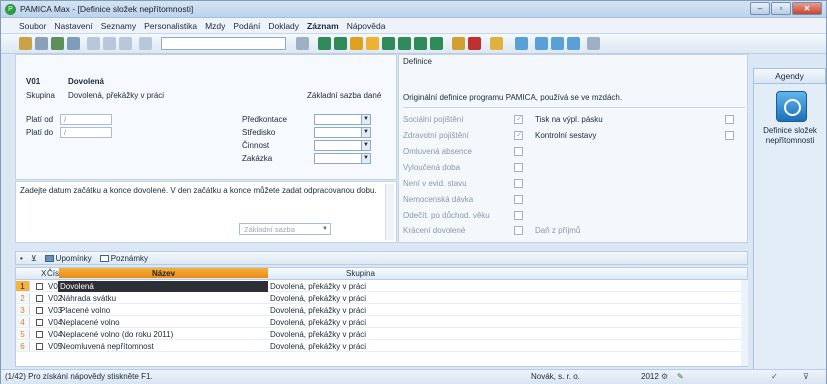 Image resolution: width=827 pixels, height=384 pixels. What do you see at coordinates (541, 43) in the screenshot?
I see `window-1-icon` at bounding box center [541, 43].